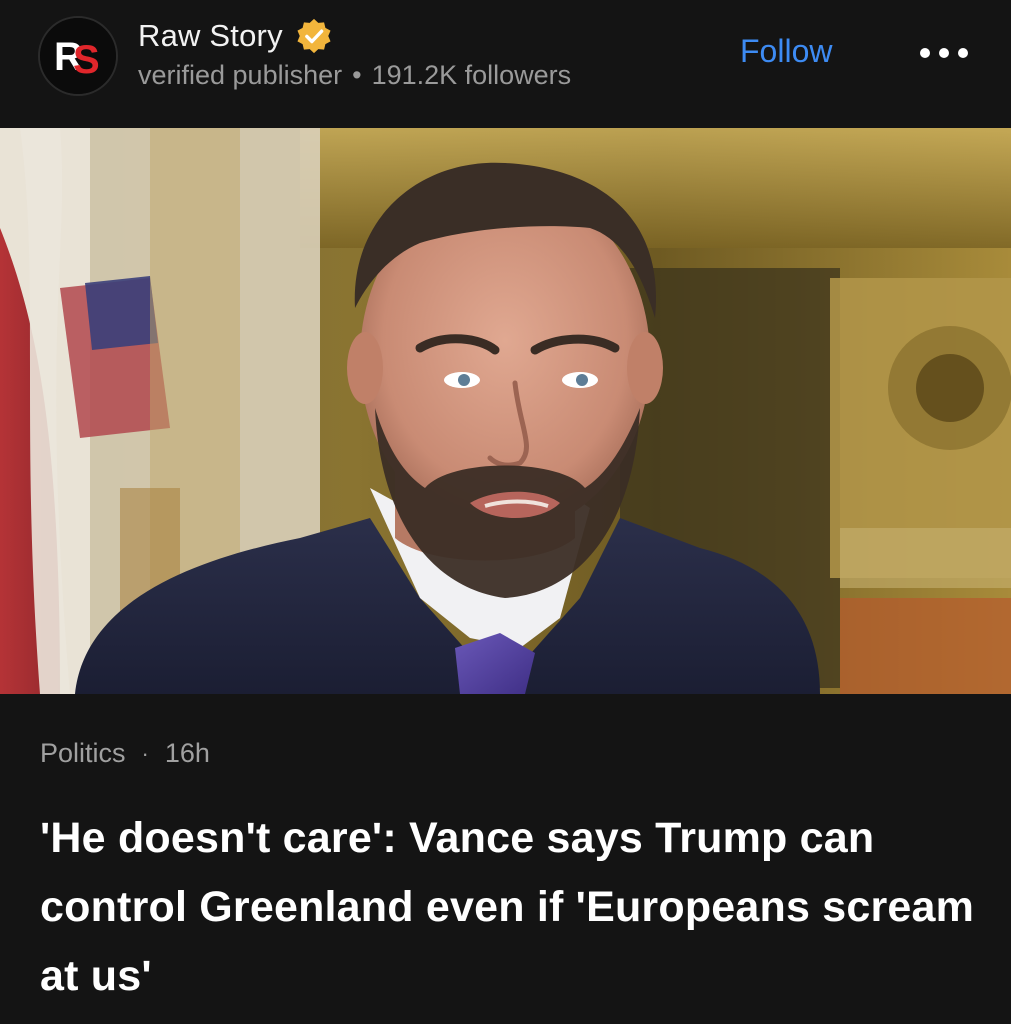  What do you see at coordinates (83, 753) in the screenshot?
I see `article-category: Politics` at bounding box center [83, 753].